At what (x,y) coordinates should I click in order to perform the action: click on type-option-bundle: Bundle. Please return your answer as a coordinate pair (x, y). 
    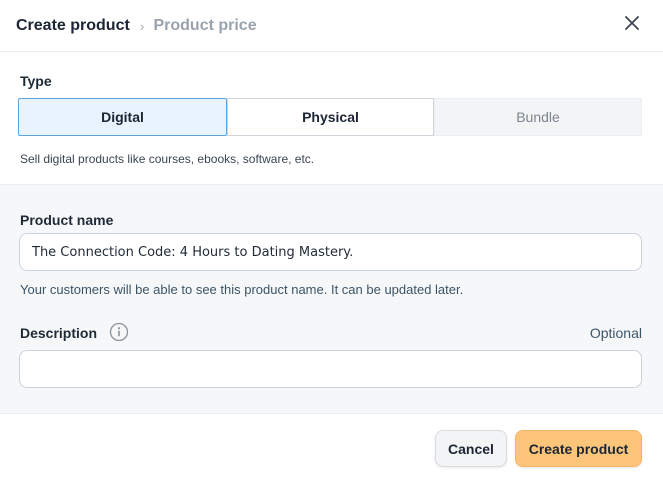
    Looking at the image, I should click on (538, 117).